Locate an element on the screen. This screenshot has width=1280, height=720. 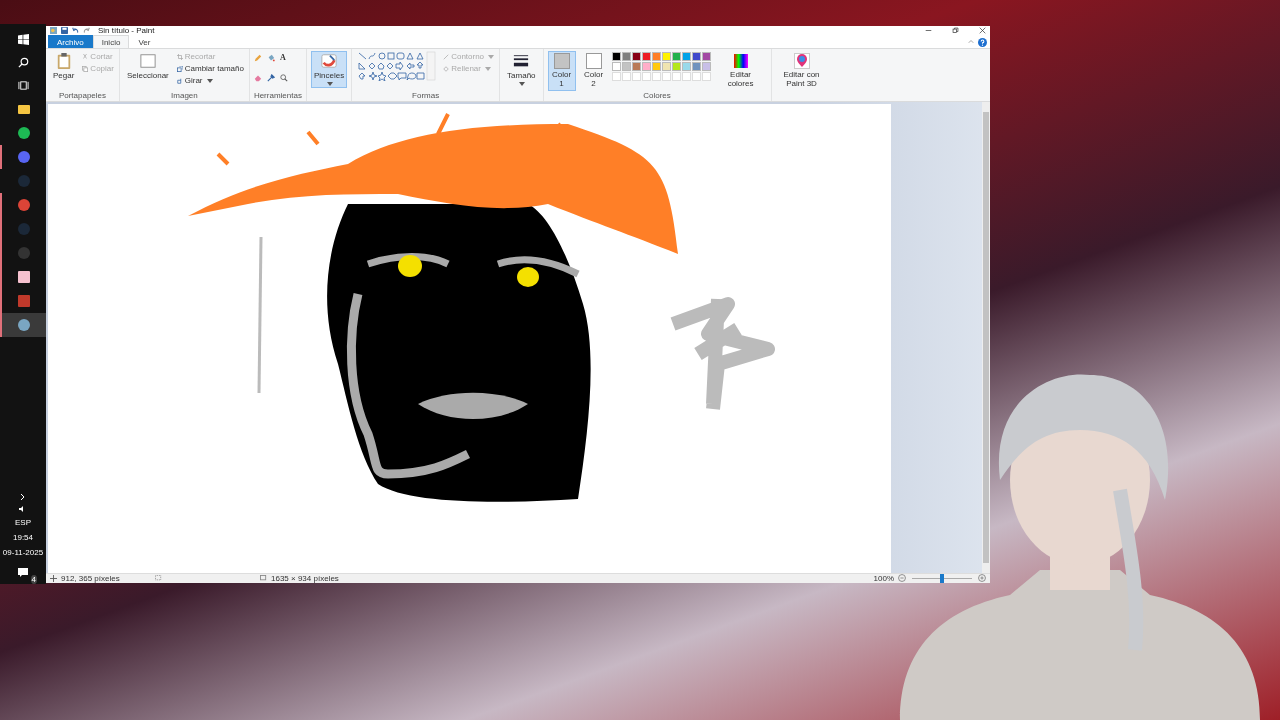
save-icon is located at coordinates (64, 30).